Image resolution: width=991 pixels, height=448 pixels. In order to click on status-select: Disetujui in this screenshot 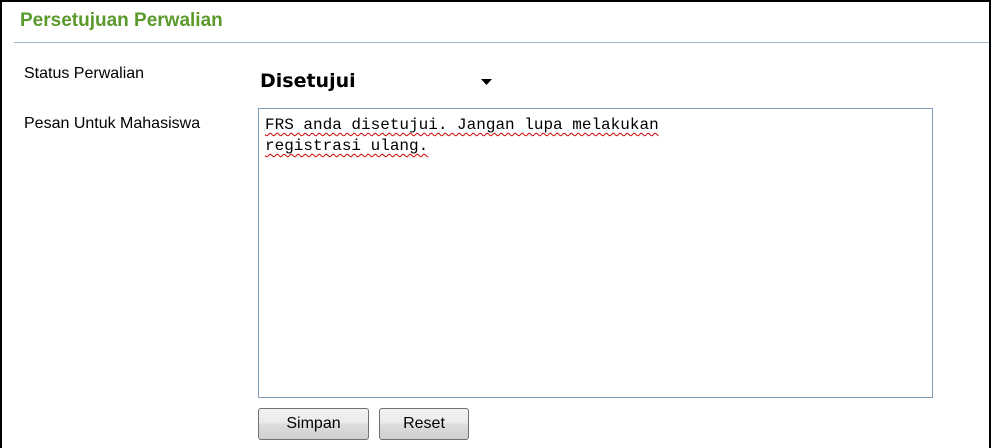, I will do `click(376, 82)`.